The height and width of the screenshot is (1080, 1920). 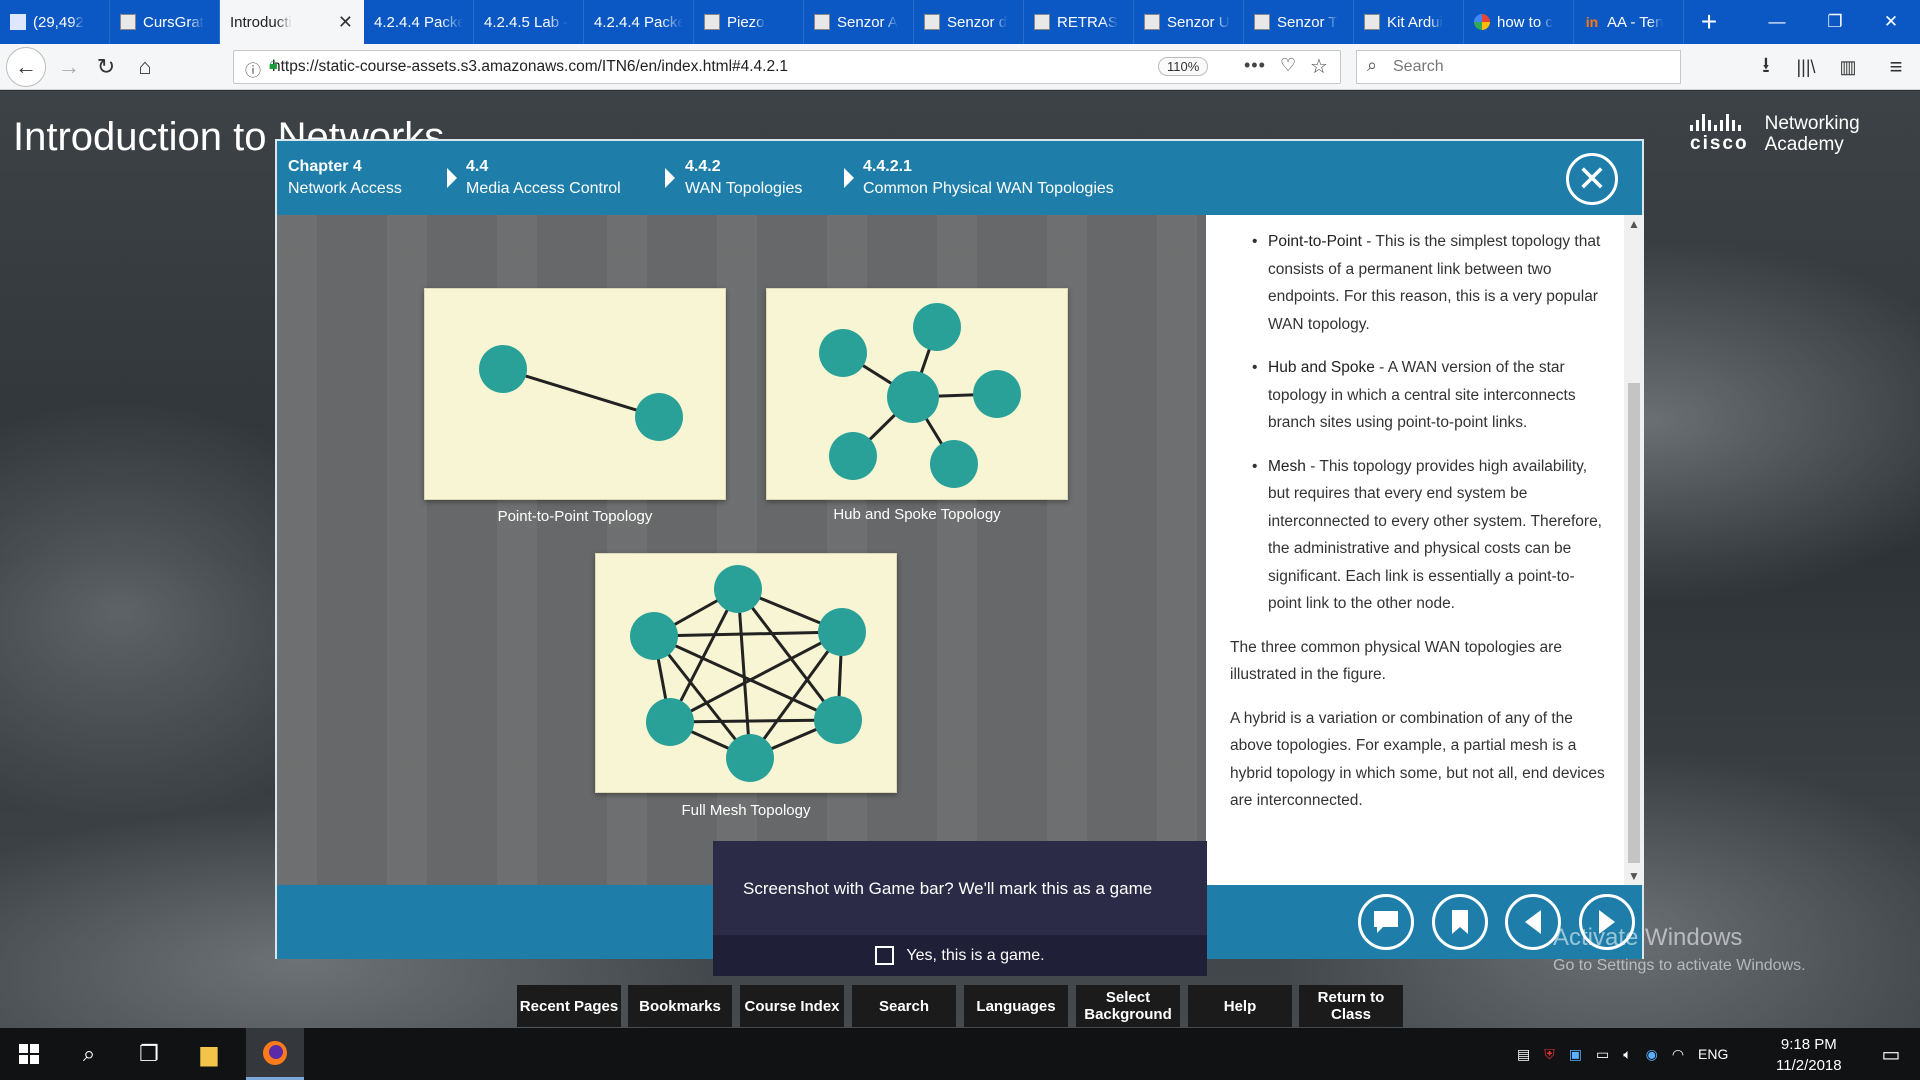 I want to click on close-modal-button: ✕, so click(x=1592, y=179).